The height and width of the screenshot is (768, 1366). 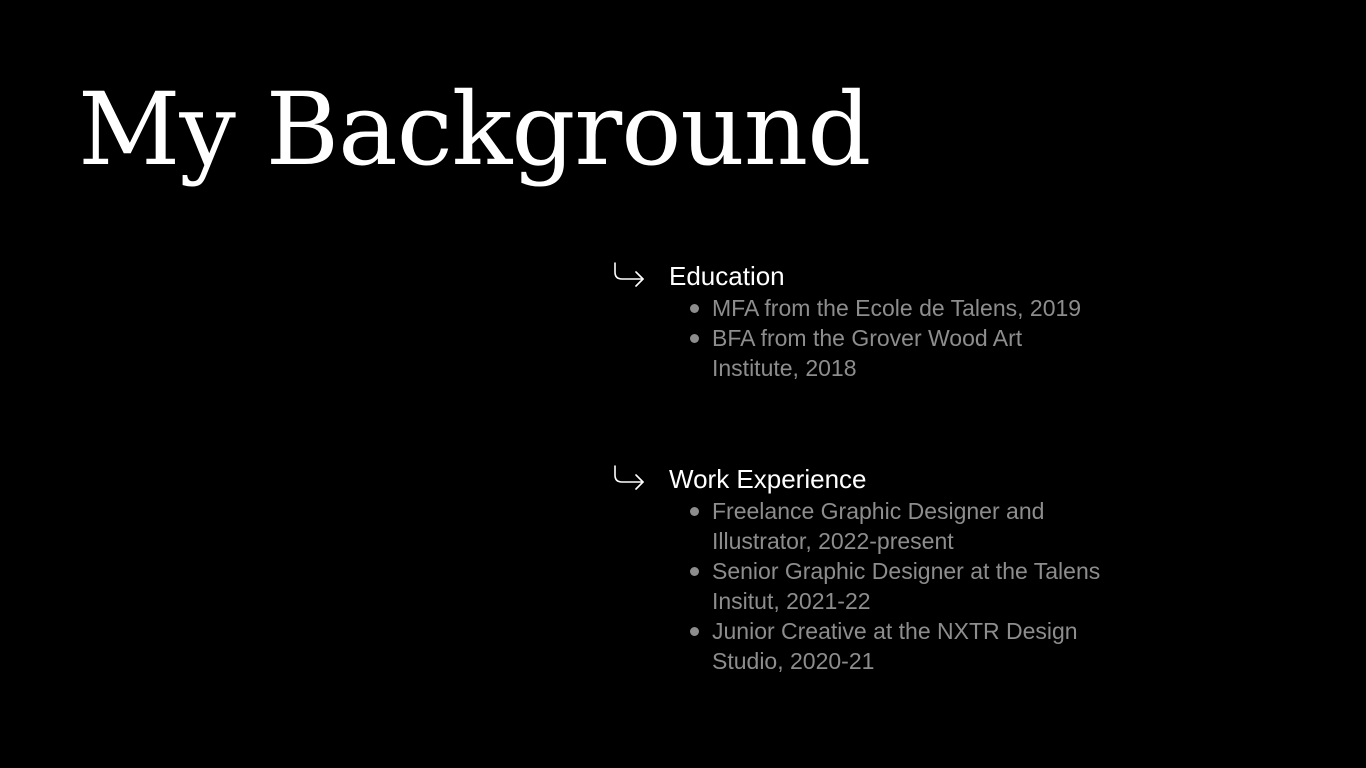 What do you see at coordinates (727, 276) in the screenshot?
I see `education-heading: Education` at bounding box center [727, 276].